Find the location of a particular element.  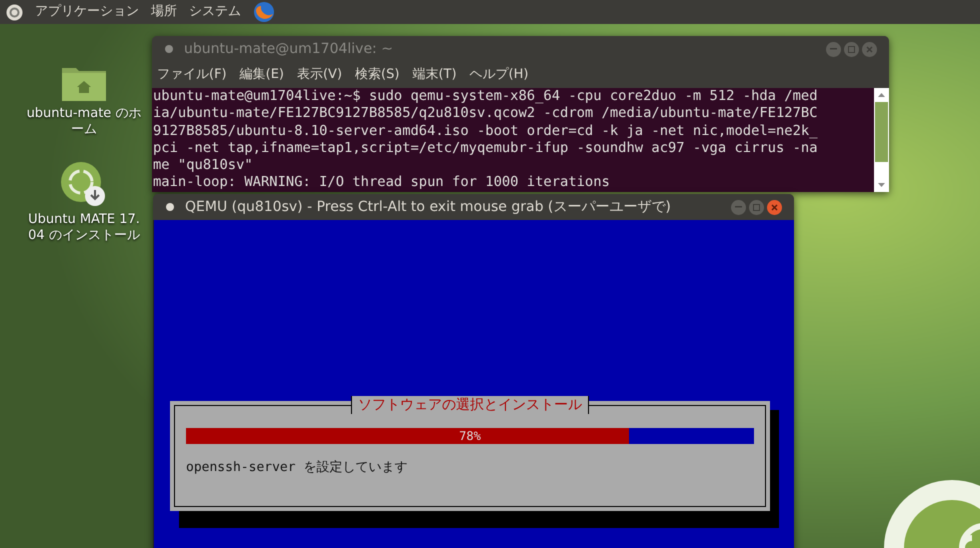

browser-launcher-icon is located at coordinates (264, 12).